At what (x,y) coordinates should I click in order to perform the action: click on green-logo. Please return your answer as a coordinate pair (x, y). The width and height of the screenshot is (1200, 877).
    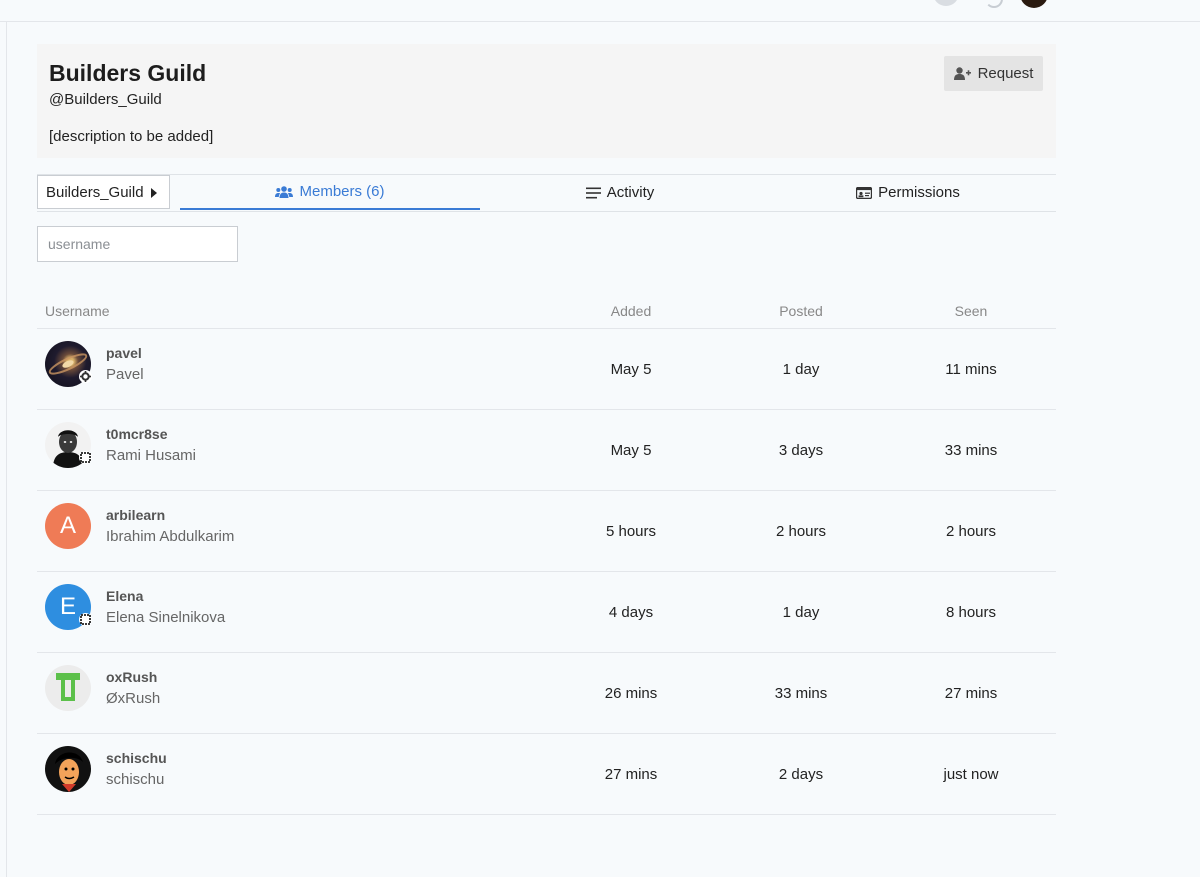
    Looking at the image, I should click on (68, 687).